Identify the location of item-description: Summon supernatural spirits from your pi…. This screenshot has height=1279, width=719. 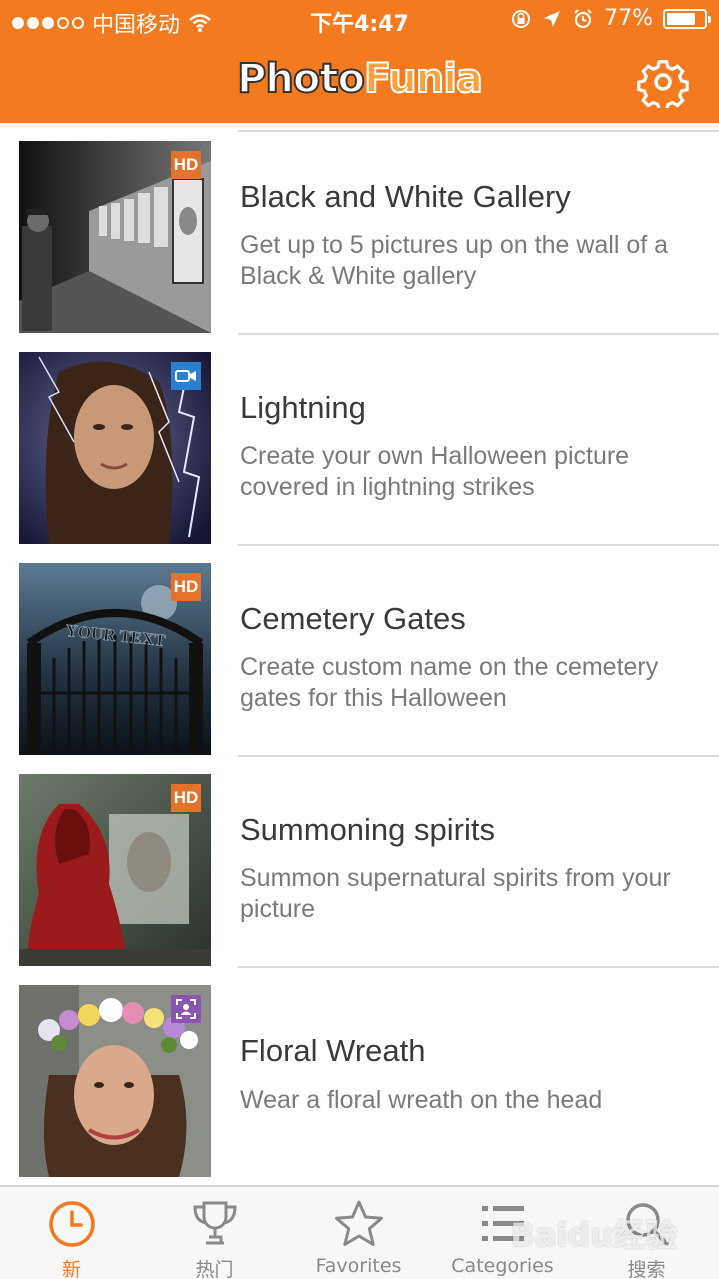
(455, 893).